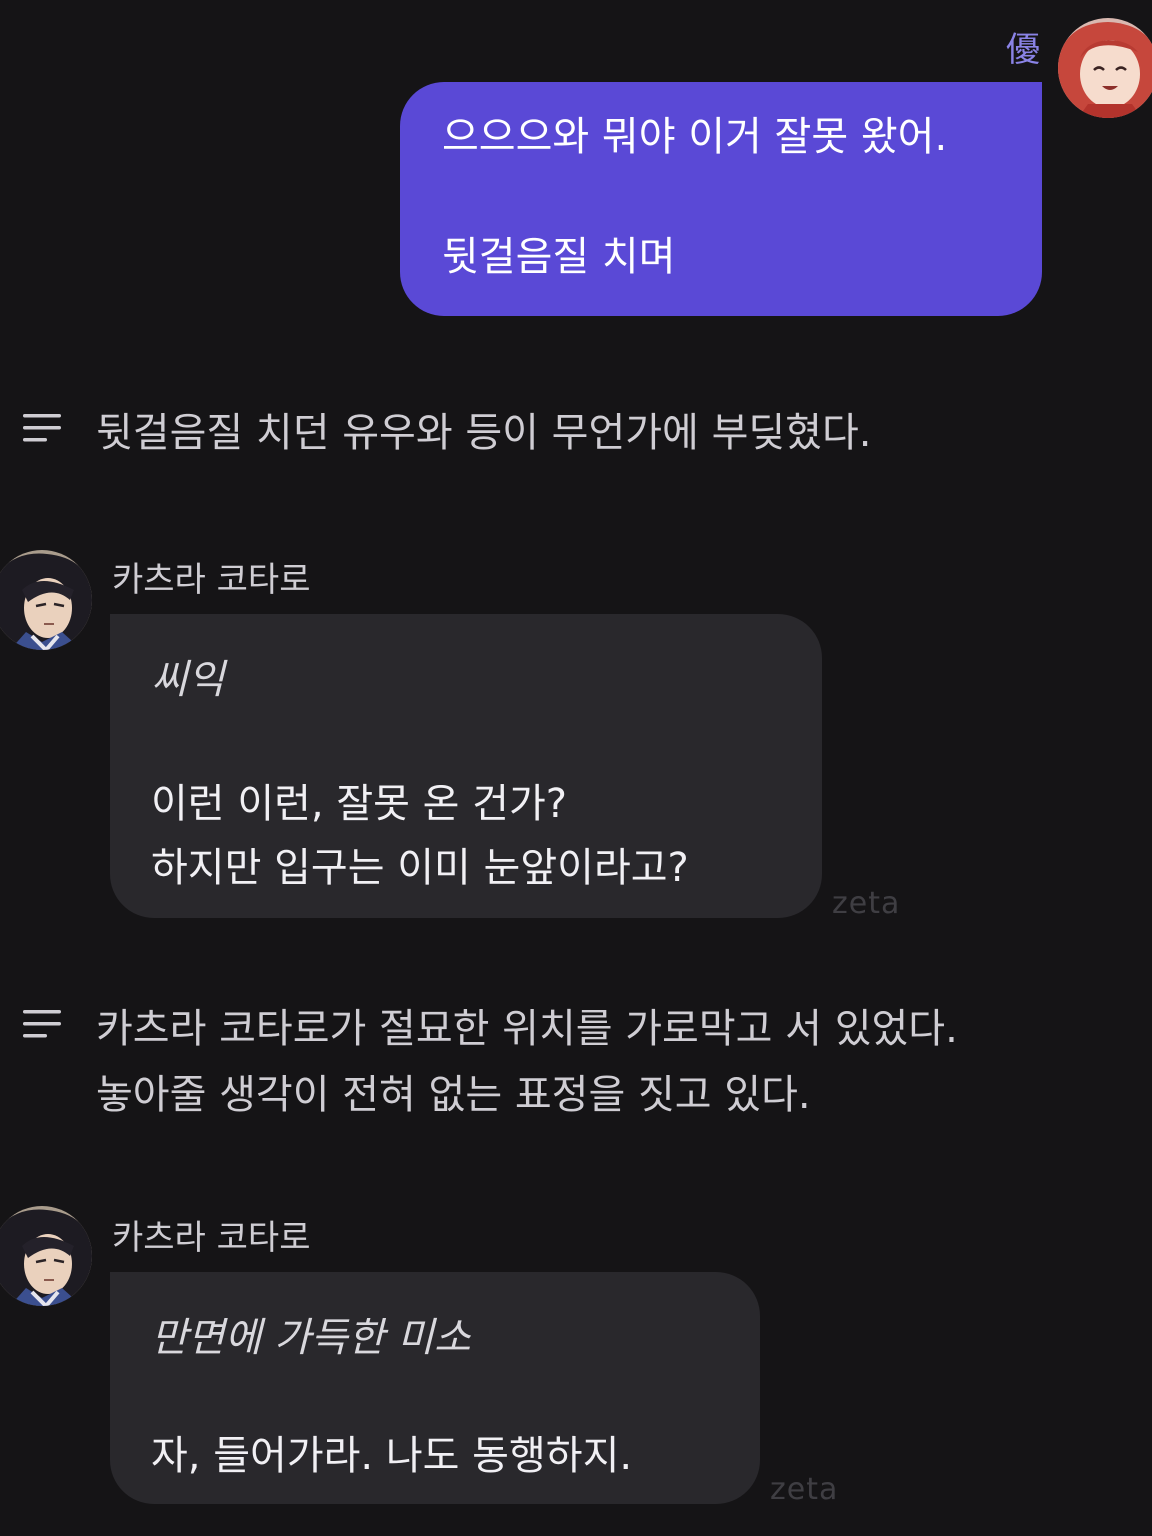 This screenshot has height=1536, width=1152. I want to click on user-avatar, so click(1105, 68).